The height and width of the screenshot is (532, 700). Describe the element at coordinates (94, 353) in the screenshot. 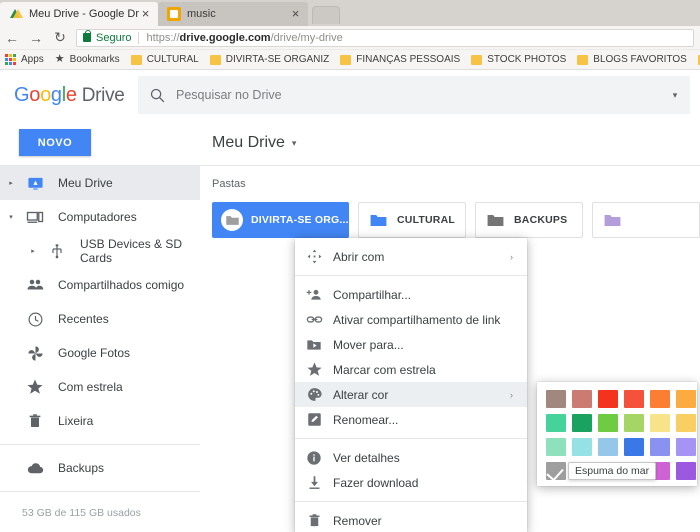

I see `sidebar-item-label: Google Fotos` at that location.